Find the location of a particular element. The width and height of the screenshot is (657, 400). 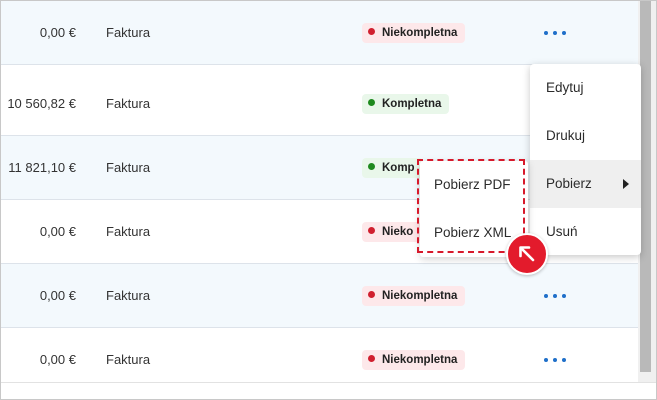

caret-right-icon is located at coordinates (626, 184).